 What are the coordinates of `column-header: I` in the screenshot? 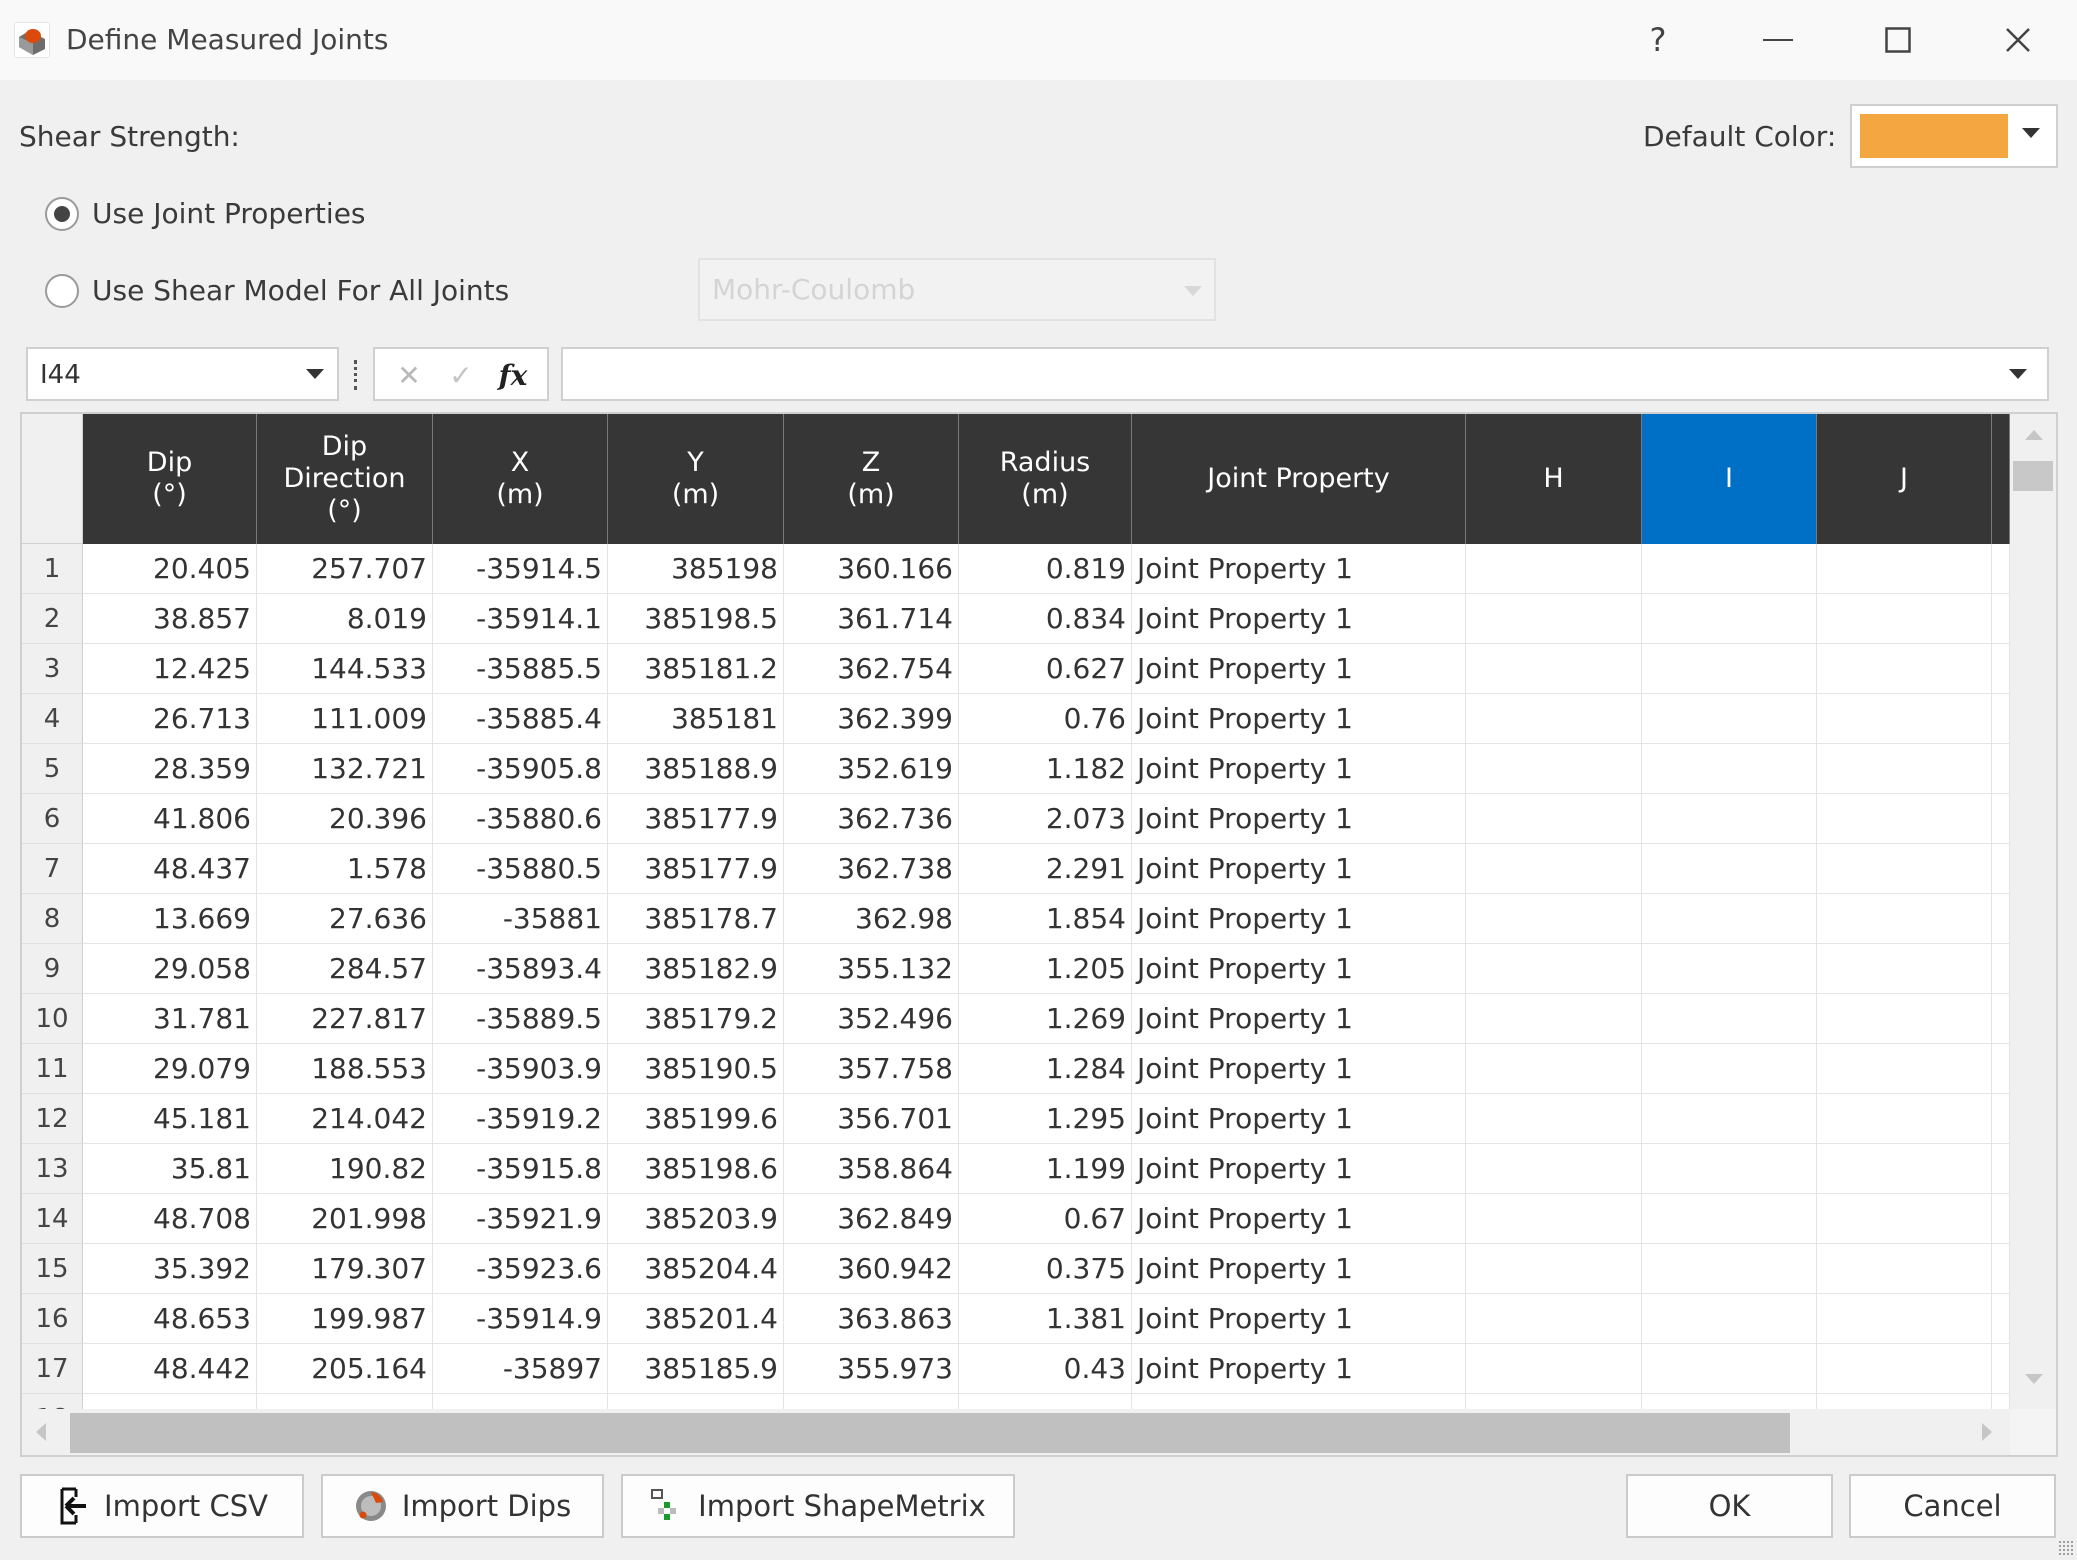 It's located at (1729, 479).